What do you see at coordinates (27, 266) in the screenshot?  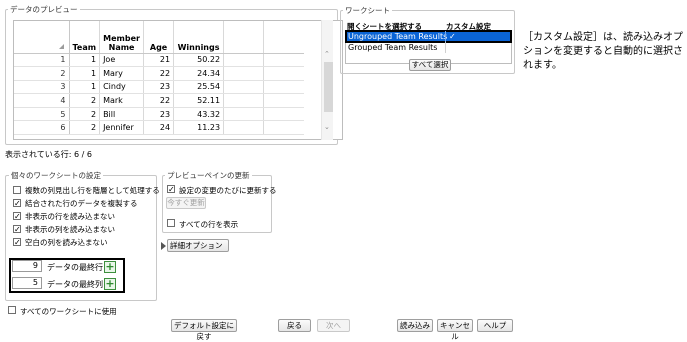 I see `last-row-input: 9` at bounding box center [27, 266].